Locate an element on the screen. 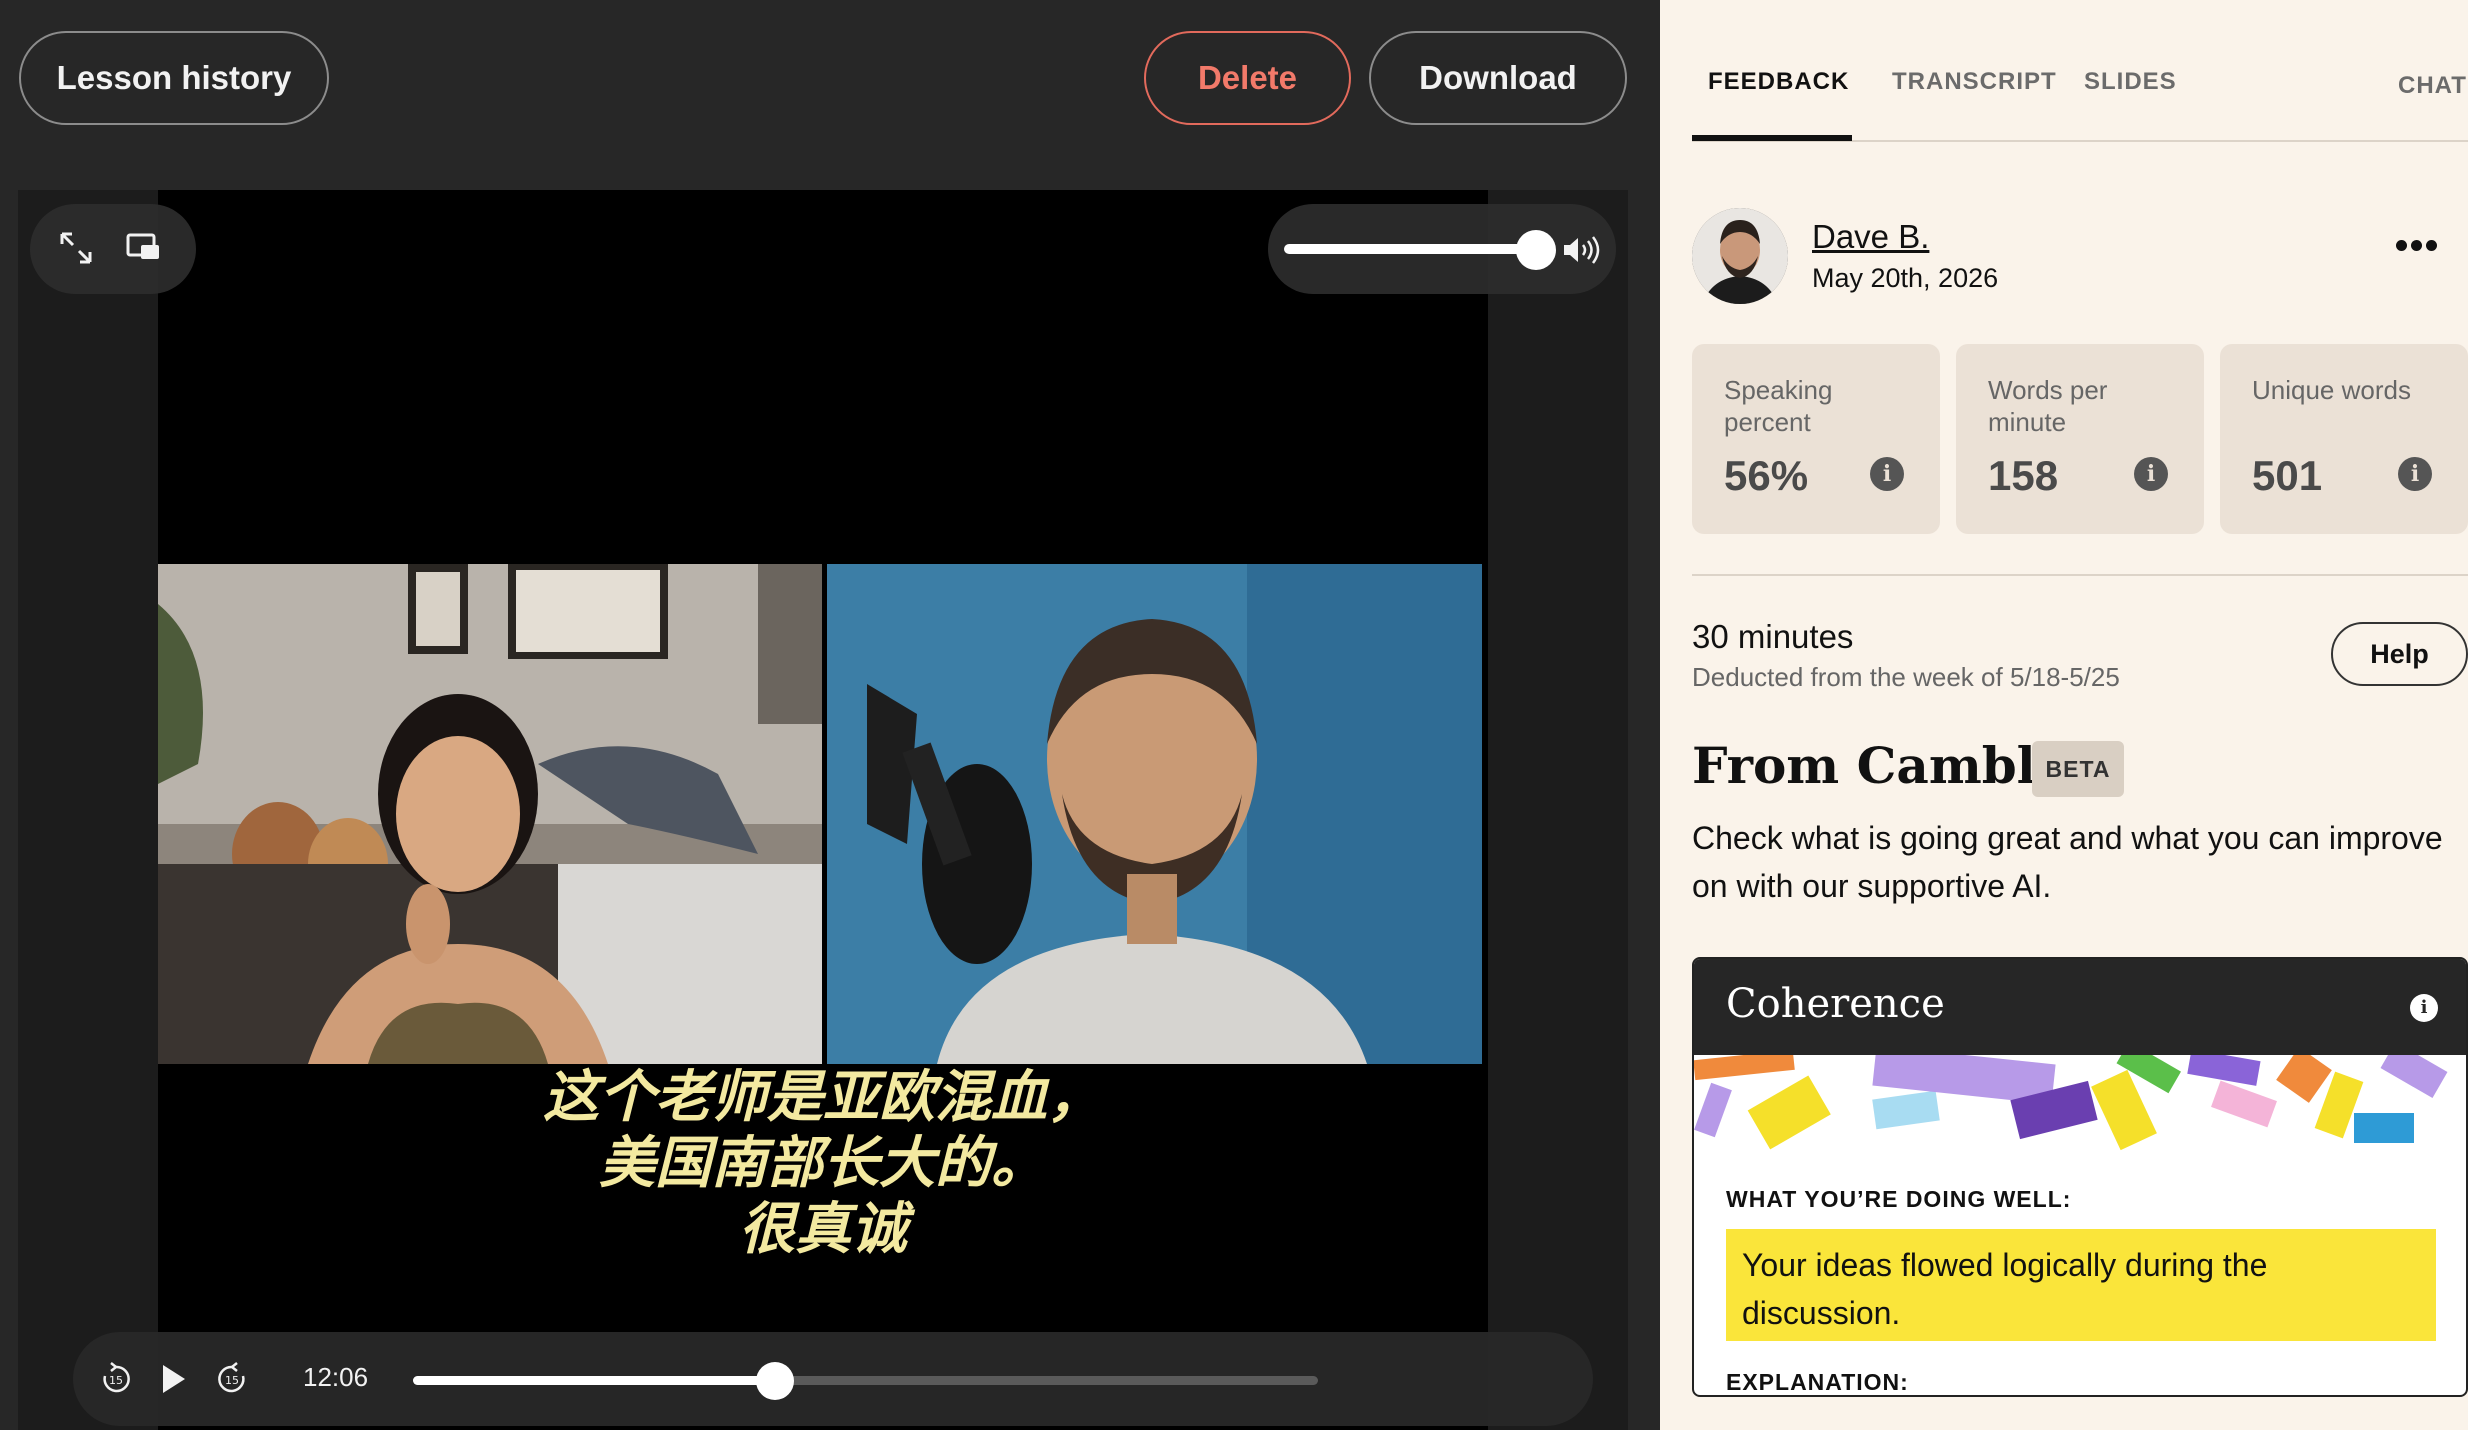 The height and width of the screenshot is (1430, 2468). help-button: Help is located at coordinates (2399, 654).